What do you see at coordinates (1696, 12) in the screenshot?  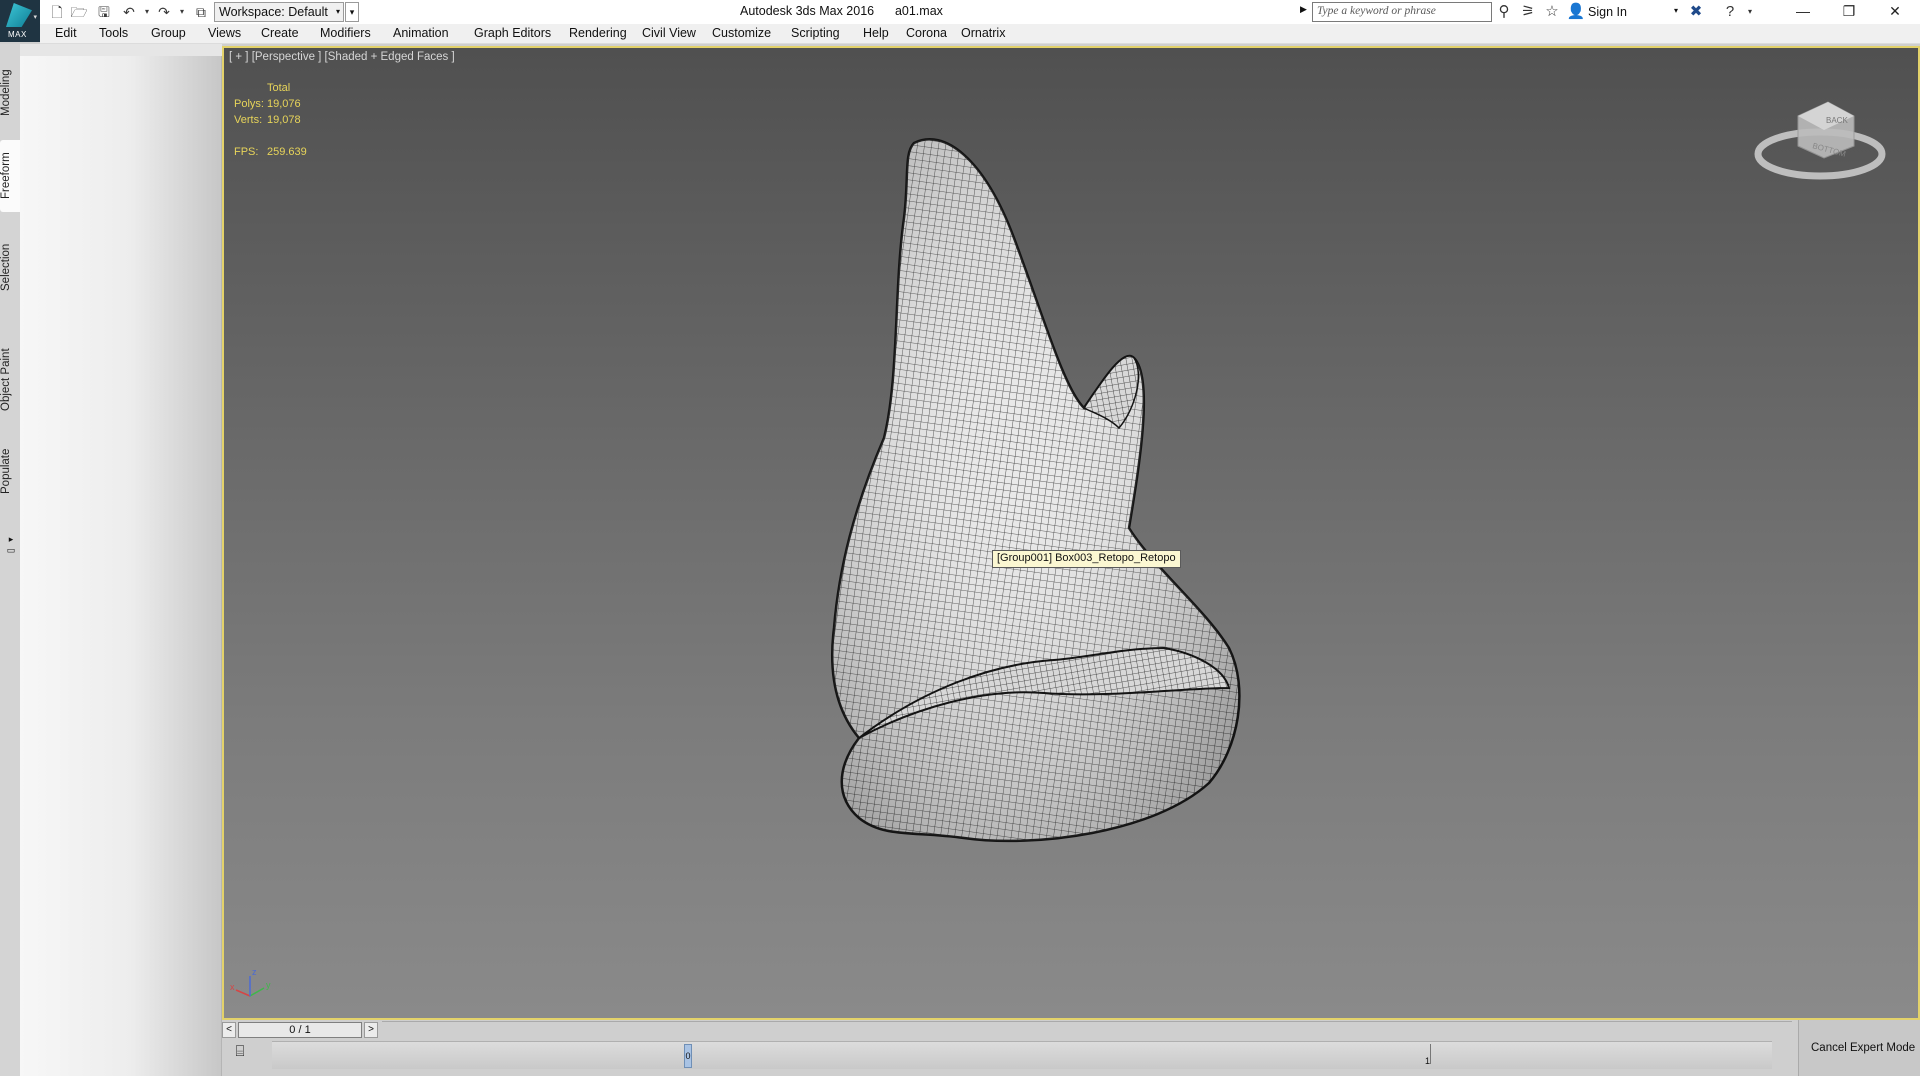 I see `exchange-apps-icon: ✖` at bounding box center [1696, 12].